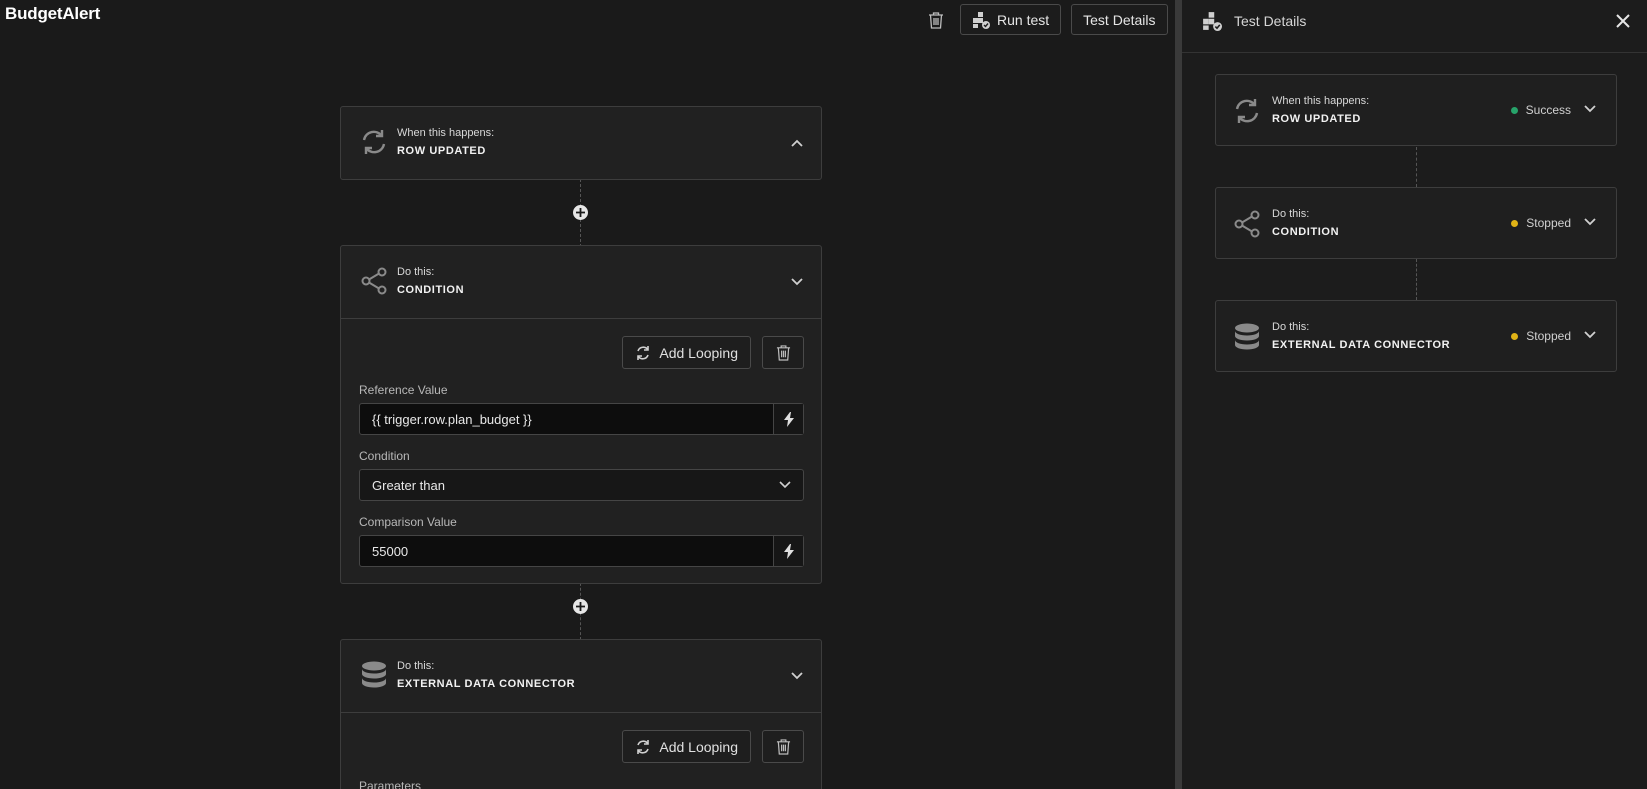 This screenshot has height=789, width=1647. I want to click on close-icon, so click(1623, 21).